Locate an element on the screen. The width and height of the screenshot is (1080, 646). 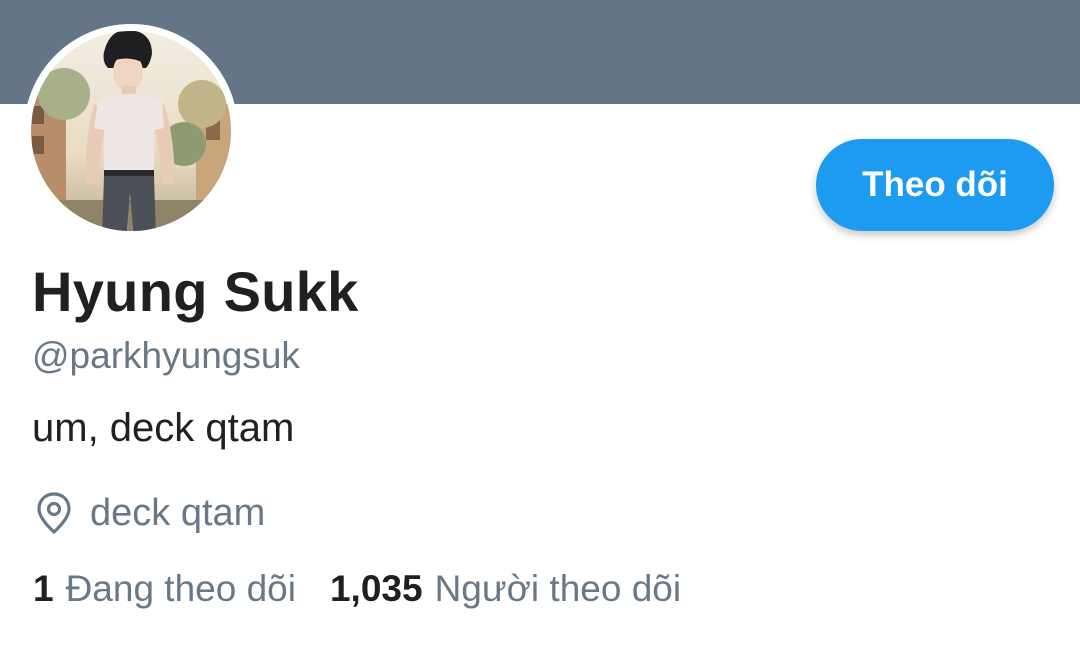
followers-label: Người theo dõi is located at coordinates (558, 588).